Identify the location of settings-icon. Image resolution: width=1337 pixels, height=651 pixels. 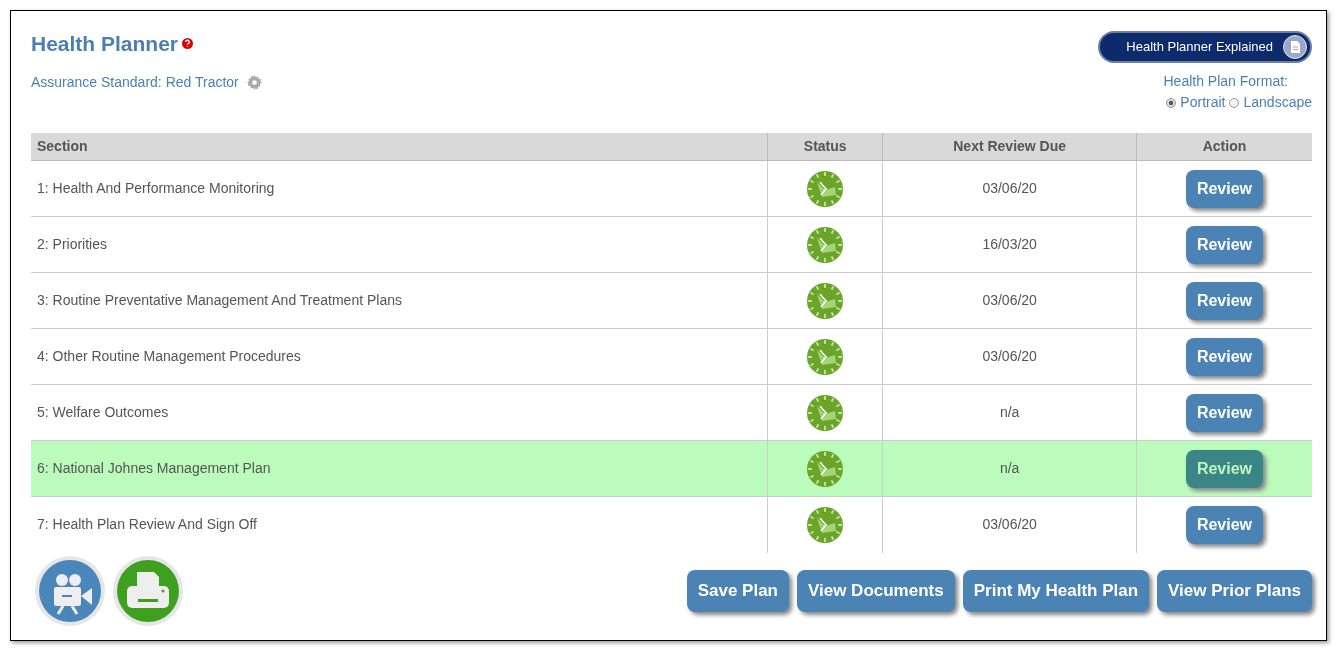
(254, 83).